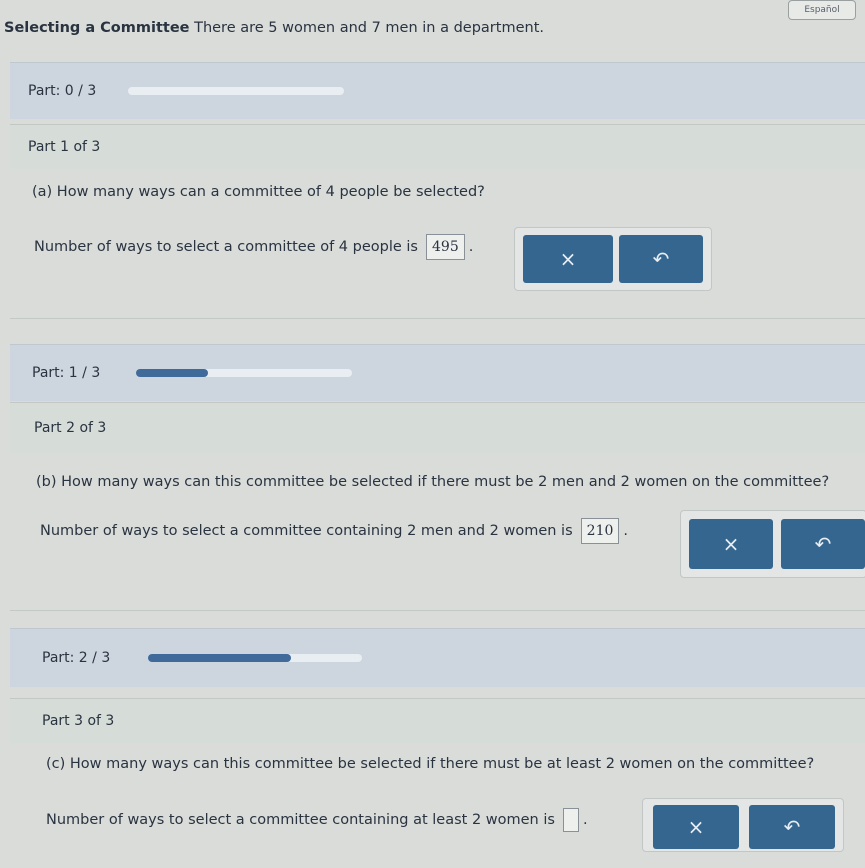 This screenshot has height=868, width=865. Describe the element at coordinates (78, 721) in the screenshot. I see `part-title: Part 3 of 3` at that location.